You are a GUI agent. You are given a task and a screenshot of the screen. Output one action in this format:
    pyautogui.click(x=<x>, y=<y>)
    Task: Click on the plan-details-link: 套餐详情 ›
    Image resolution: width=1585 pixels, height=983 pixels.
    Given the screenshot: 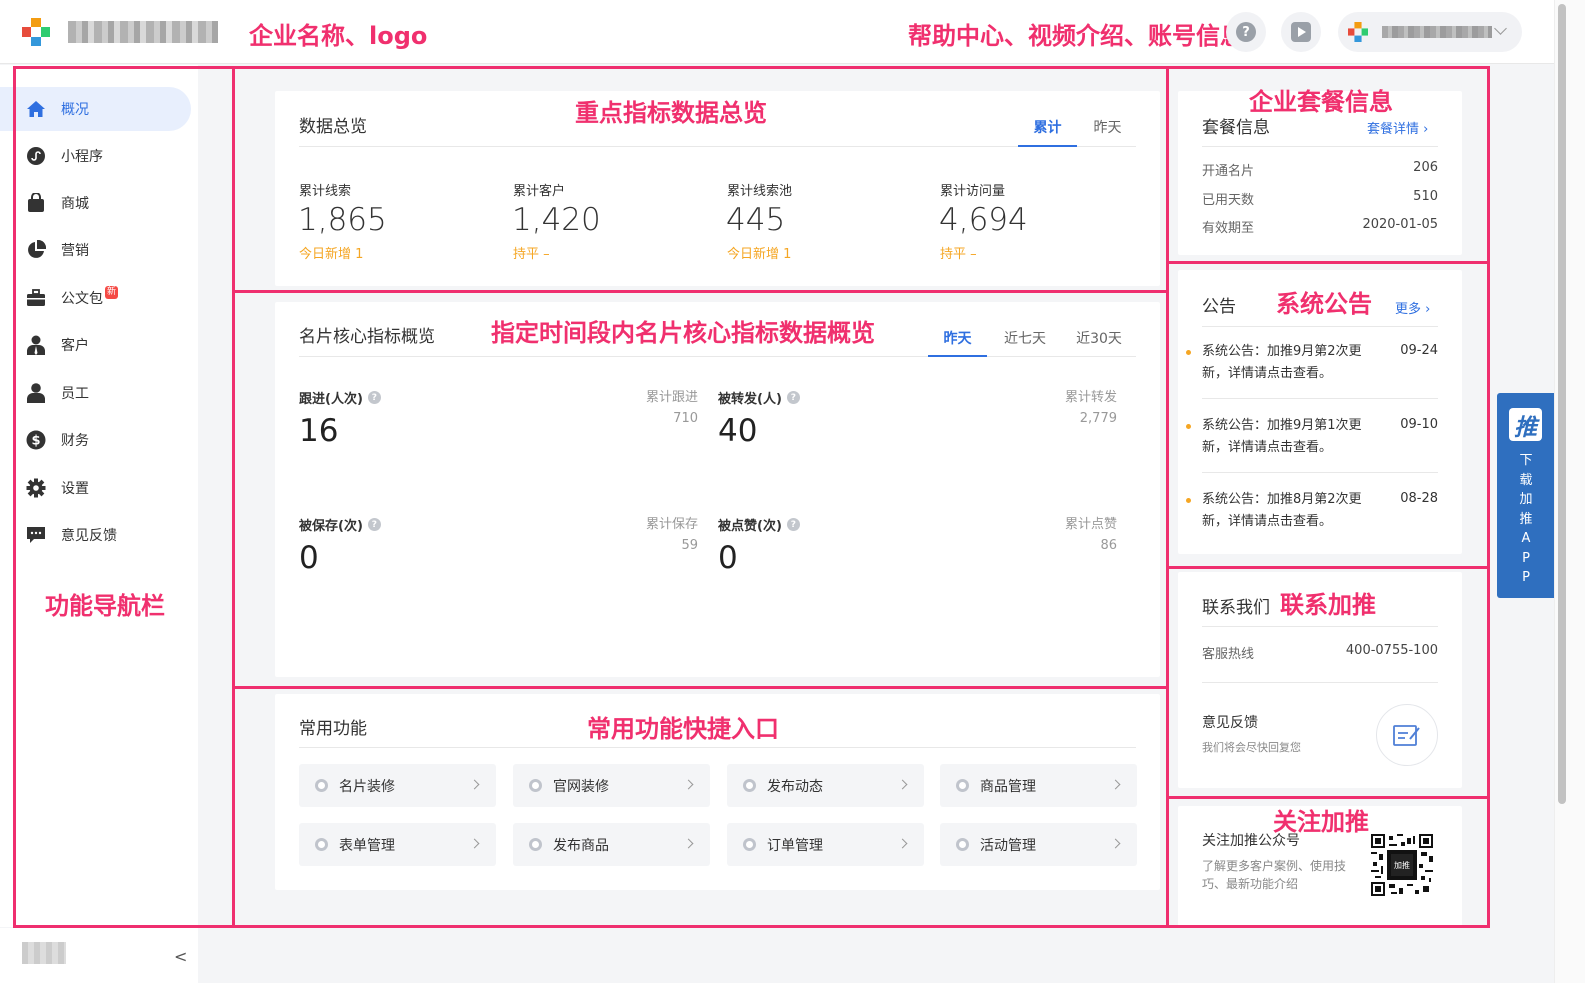 What is the action you would take?
    pyautogui.click(x=1397, y=127)
    